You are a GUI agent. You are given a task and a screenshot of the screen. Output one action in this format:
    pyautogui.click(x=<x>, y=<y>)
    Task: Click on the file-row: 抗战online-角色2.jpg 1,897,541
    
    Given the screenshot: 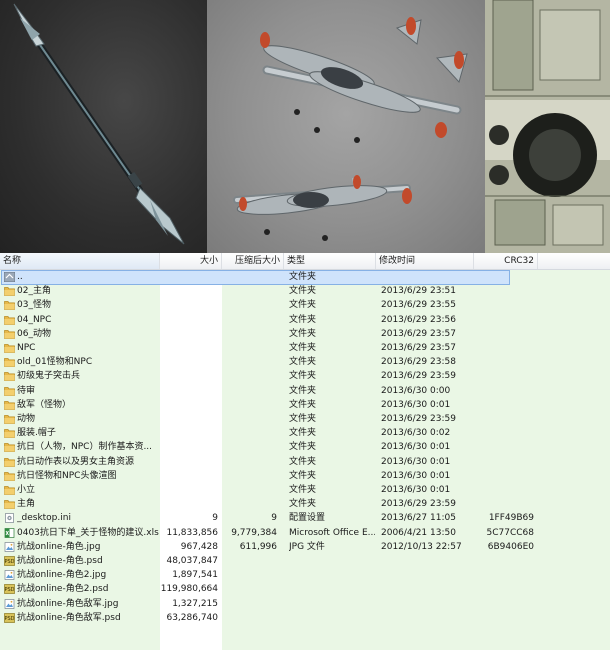 What is the action you would take?
    pyautogui.click(x=305, y=575)
    